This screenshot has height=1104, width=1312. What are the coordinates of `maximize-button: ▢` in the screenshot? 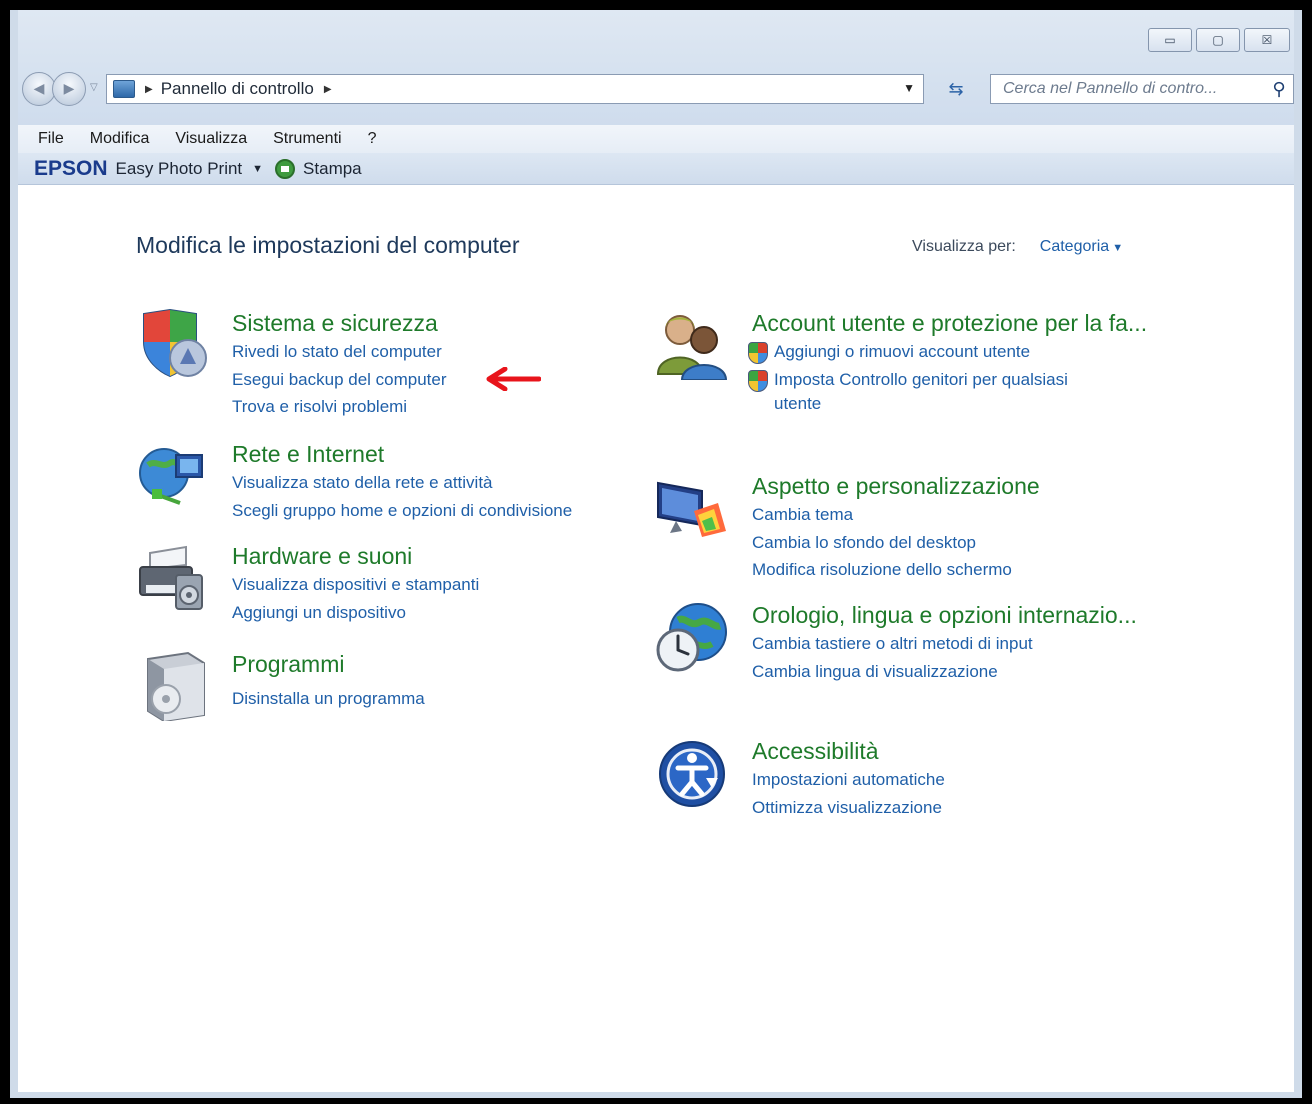 It's located at (1218, 40).